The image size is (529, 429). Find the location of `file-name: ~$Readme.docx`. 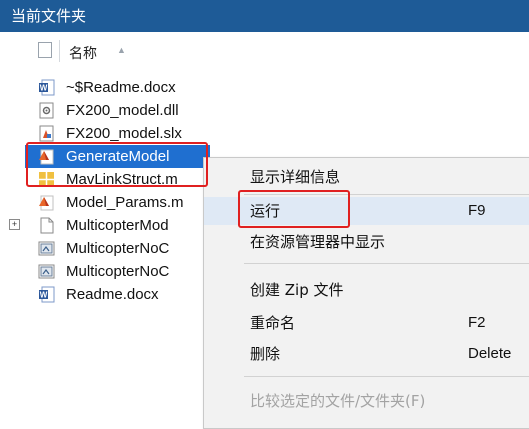

file-name: ~$Readme.docx is located at coordinates (121, 87).